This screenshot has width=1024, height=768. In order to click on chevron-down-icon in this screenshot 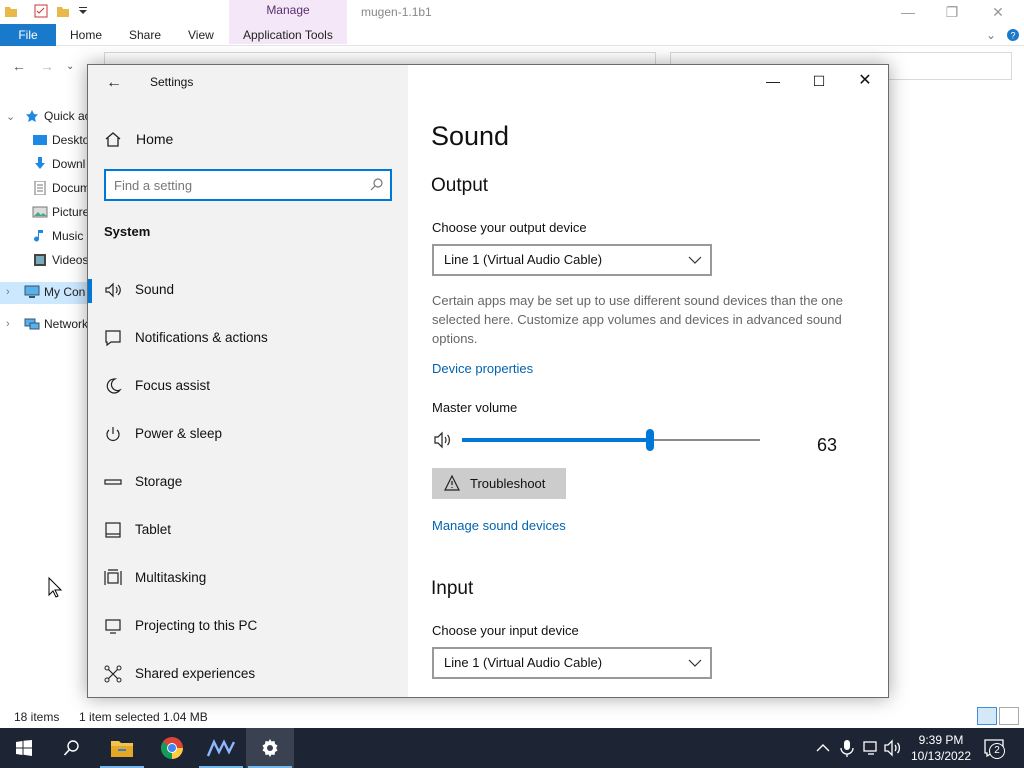, I will do `click(695, 260)`.